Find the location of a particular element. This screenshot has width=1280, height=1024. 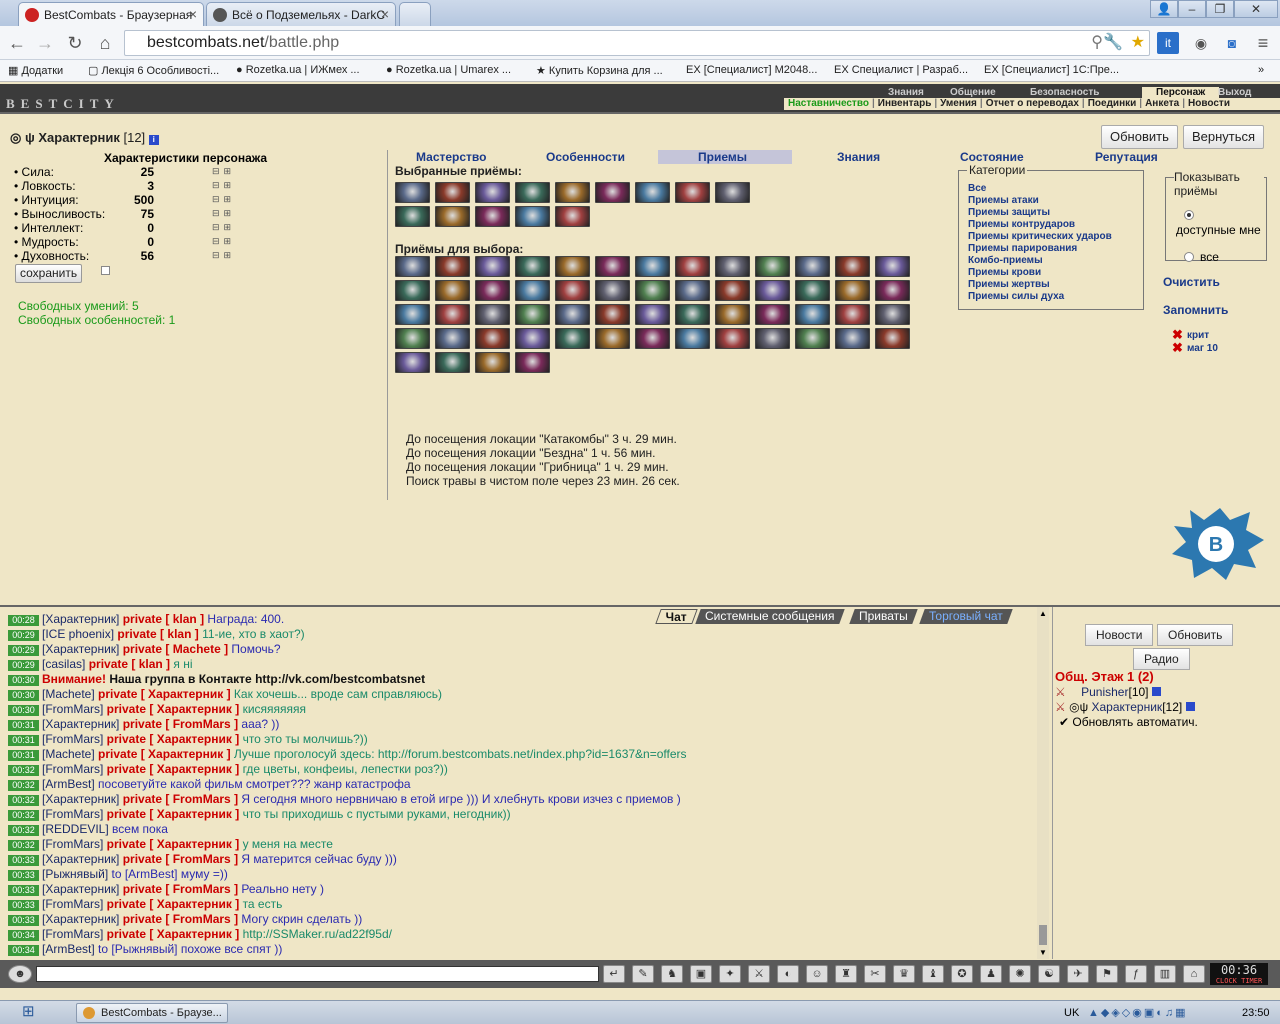

tab-features: Особенности is located at coordinates (585, 157).